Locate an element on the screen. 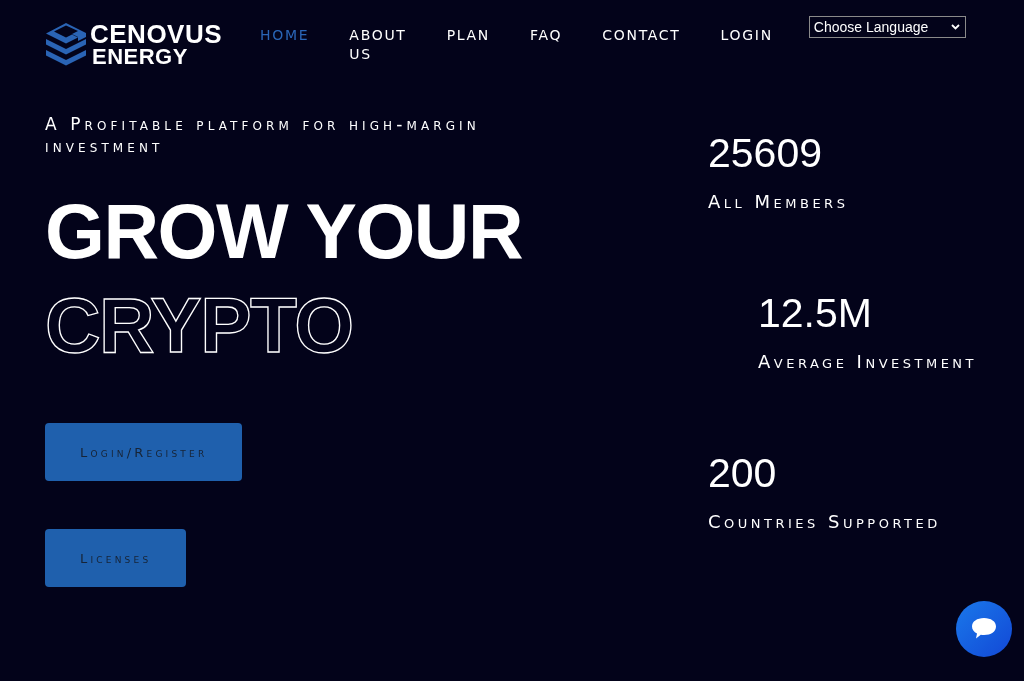 This screenshot has height=681, width=1024. nav-link: FAQ is located at coordinates (546, 45).